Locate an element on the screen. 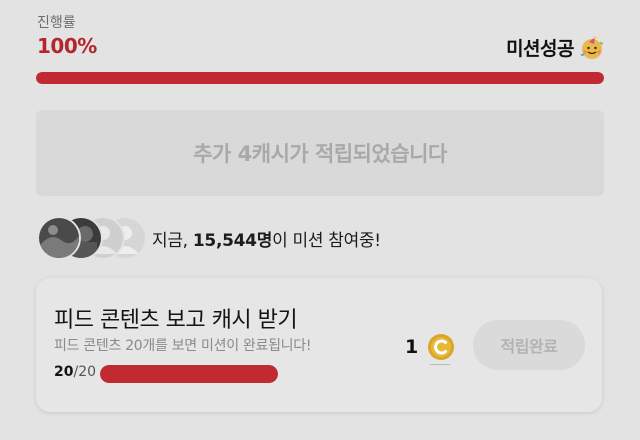  mission-title: 피드 콘텐츠 보고 캐시 받기 is located at coordinates (176, 320).